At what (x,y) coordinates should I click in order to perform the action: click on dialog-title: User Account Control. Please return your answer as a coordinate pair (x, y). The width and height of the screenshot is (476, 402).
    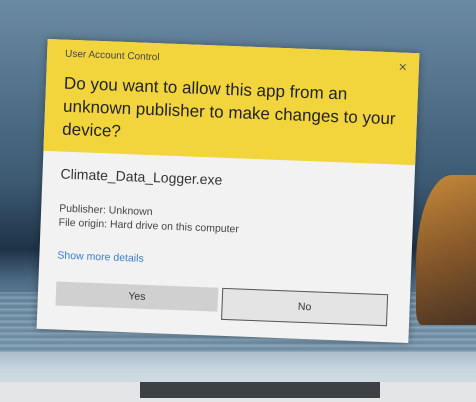
    Looking at the image, I should click on (112, 56).